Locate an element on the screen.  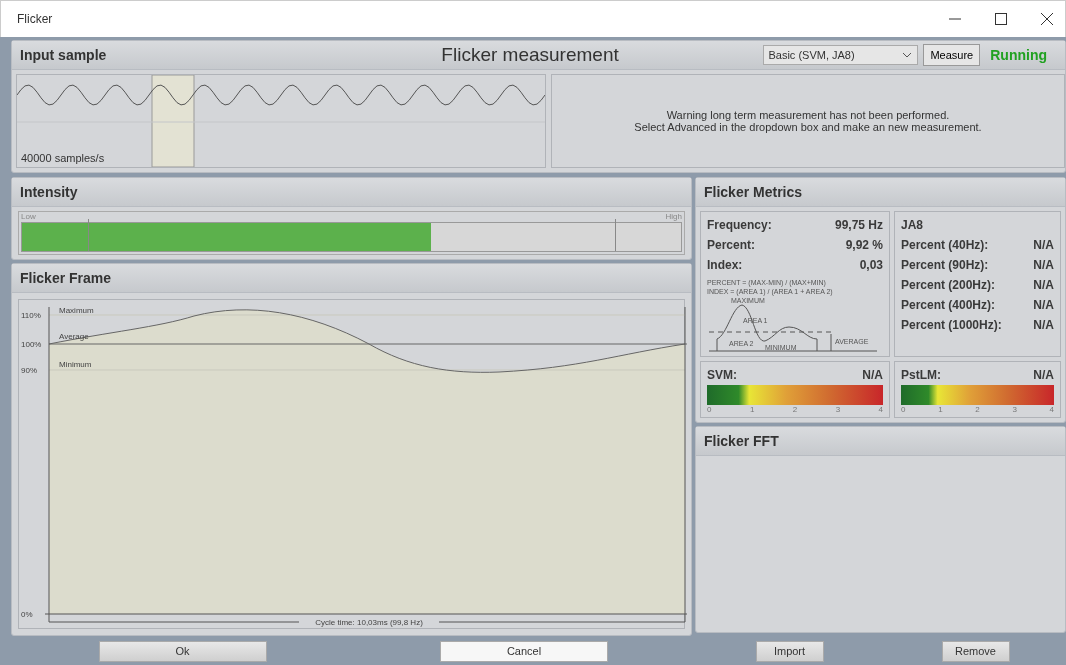
line-label: Average is located at coordinates (74, 336).